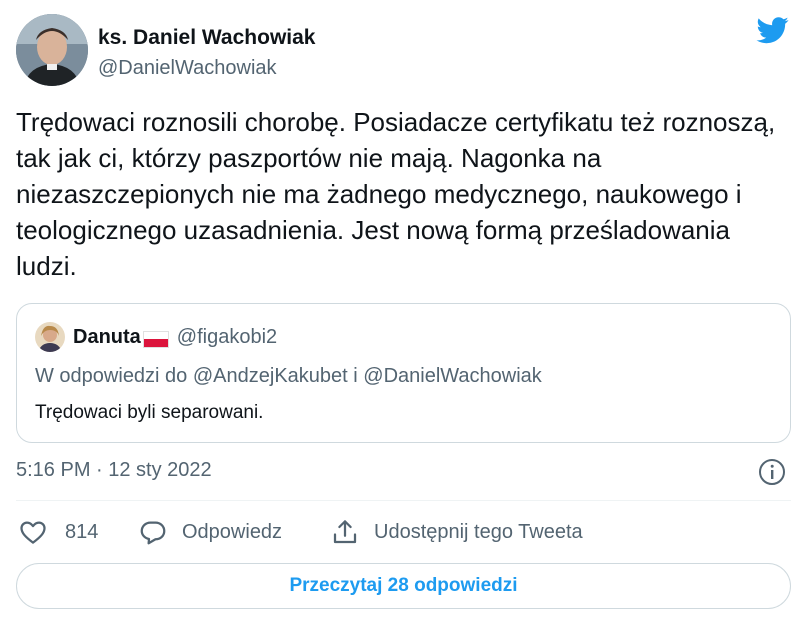  What do you see at coordinates (82, 531) in the screenshot?
I see `like-count: 814` at bounding box center [82, 531].